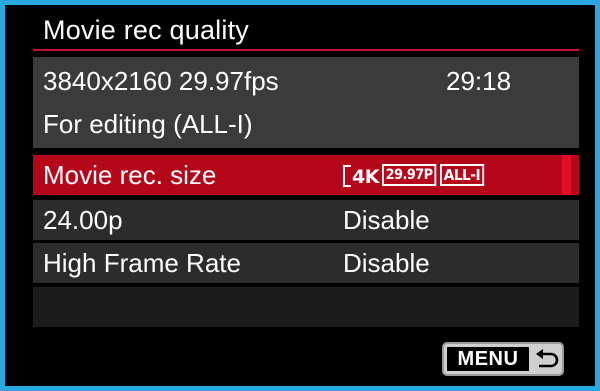  I want to click on menu-item-label: Movie rec. size, so click(130, 175).